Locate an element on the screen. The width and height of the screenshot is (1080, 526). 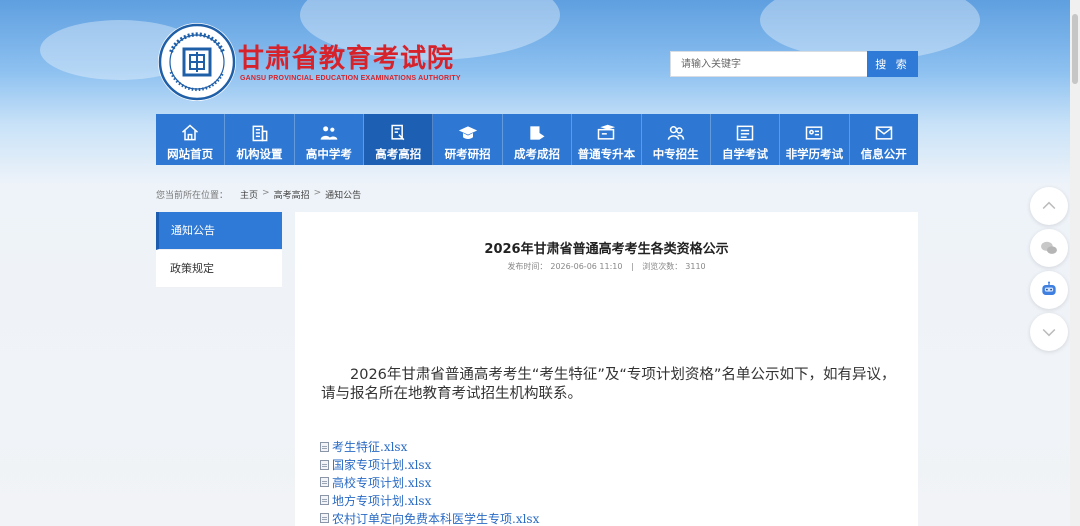
sidebar: 通知公告 政策规定 is located at coordinates (219, 250).